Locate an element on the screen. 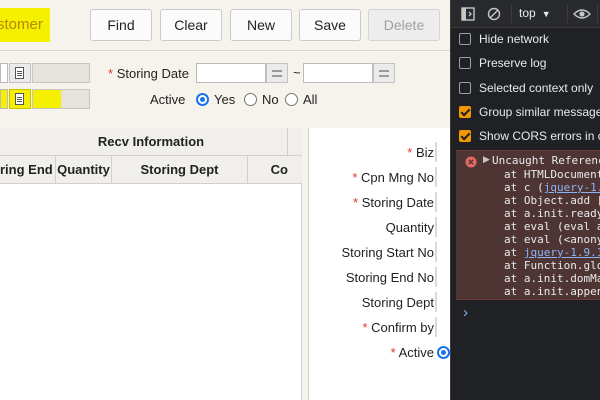  form-label-text: Confirm by is located at coordinates (402, 327).